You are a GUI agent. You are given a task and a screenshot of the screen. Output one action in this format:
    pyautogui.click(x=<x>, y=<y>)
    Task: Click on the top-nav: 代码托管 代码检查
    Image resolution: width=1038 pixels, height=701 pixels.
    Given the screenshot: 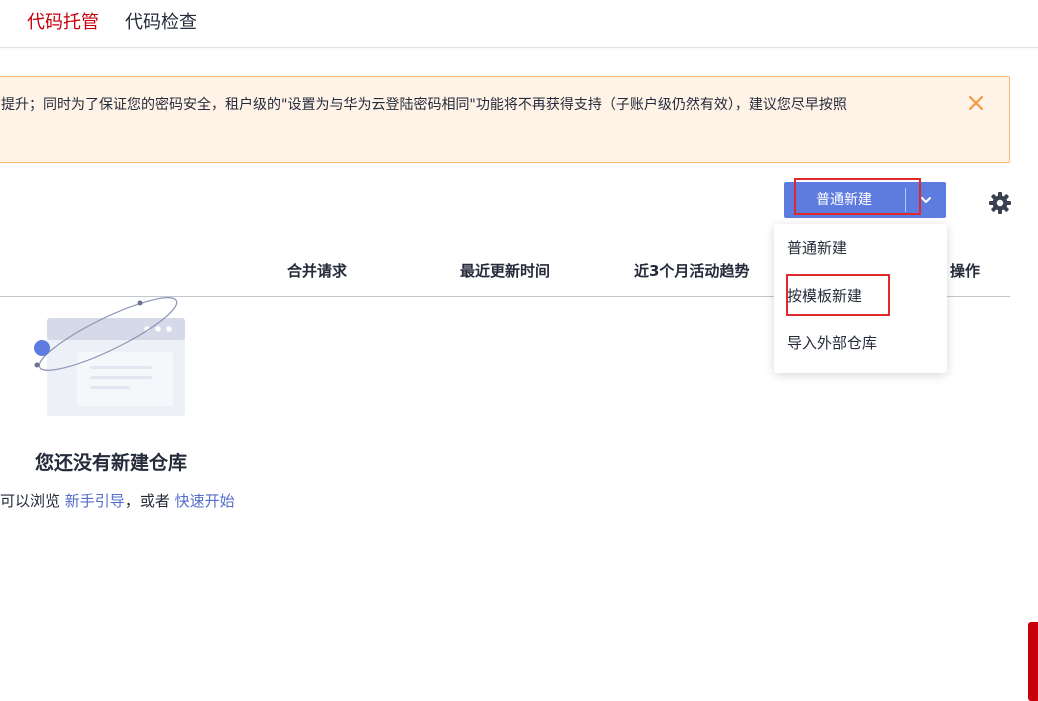 What is the action you would take?
    pyautogui.click(x=519, y=24)
    